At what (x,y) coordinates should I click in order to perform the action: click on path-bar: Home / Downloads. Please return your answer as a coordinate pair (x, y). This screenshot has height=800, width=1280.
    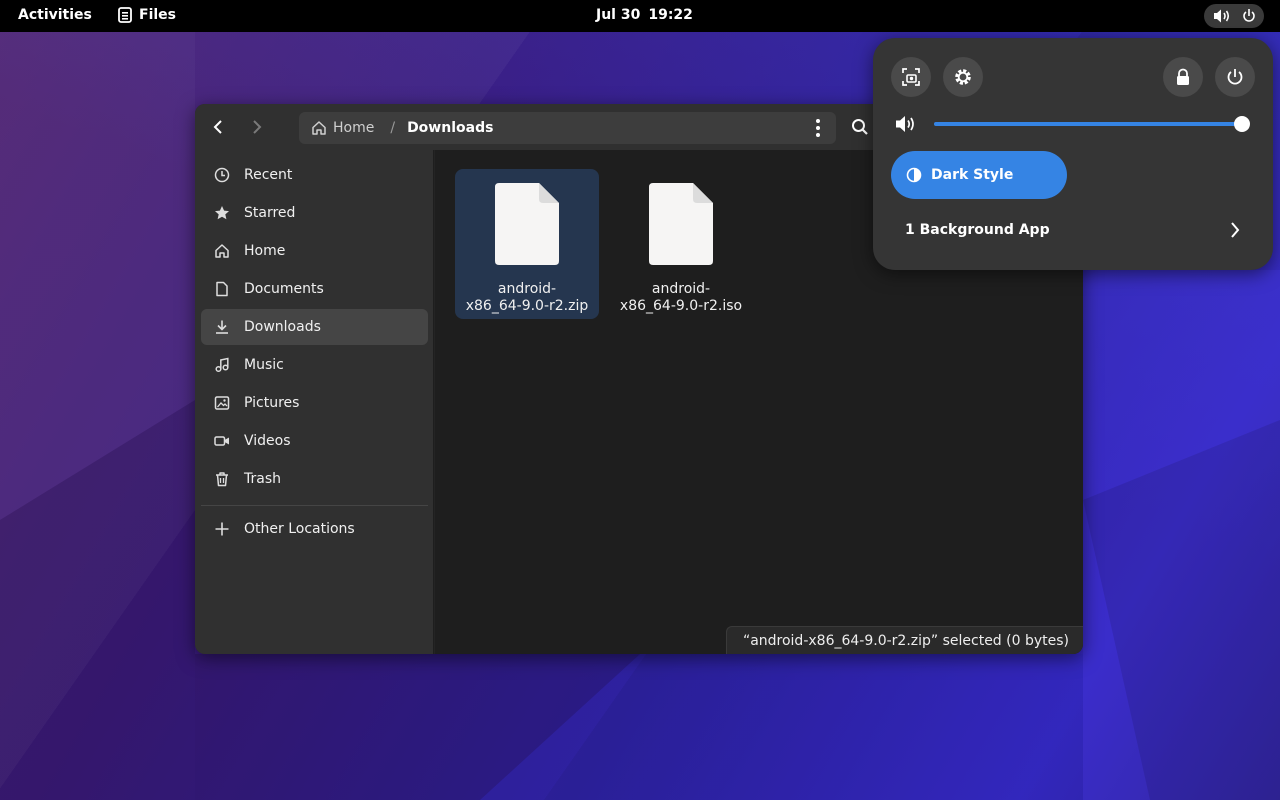
    Looking at the image, I should click on (567, 128).